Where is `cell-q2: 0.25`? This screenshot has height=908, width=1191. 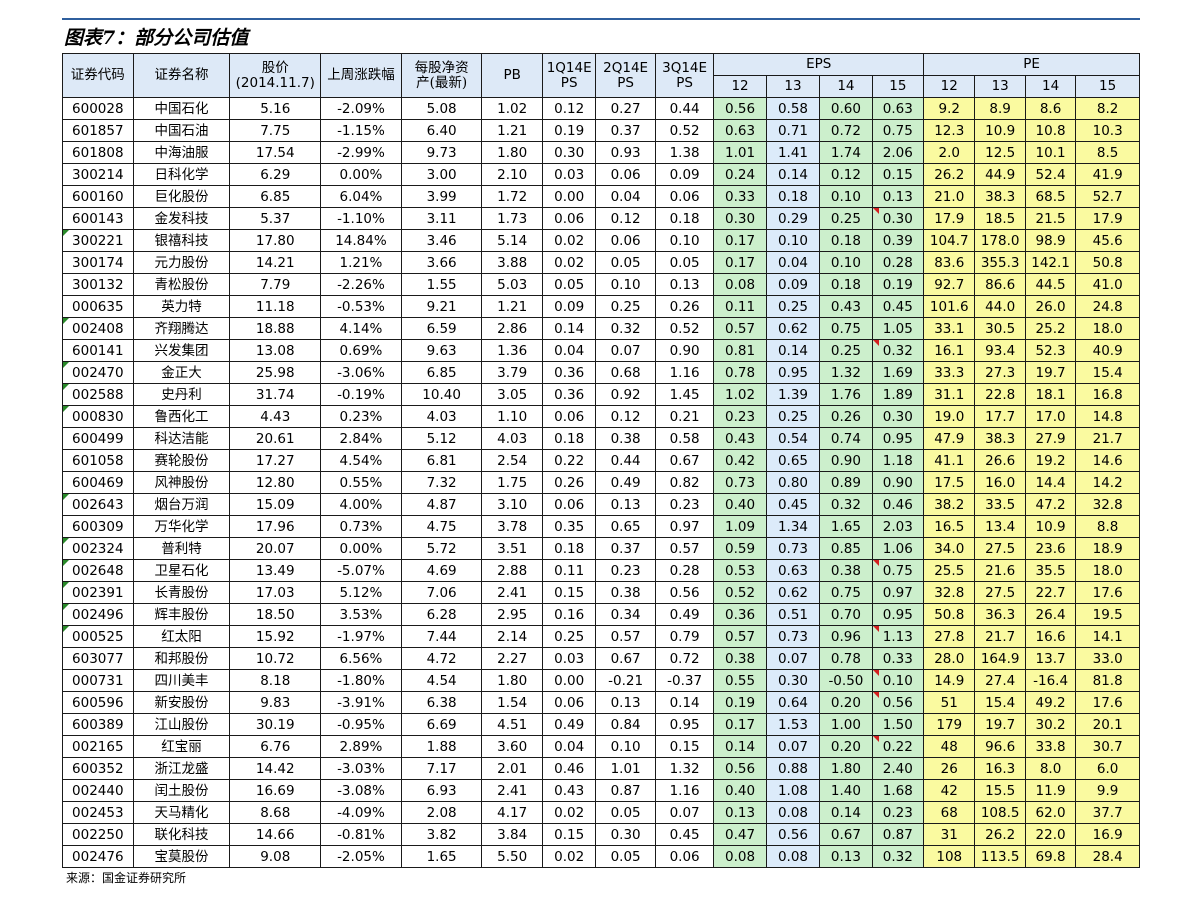
cell-q2: 0.25 is located at coordinates (625, 306).